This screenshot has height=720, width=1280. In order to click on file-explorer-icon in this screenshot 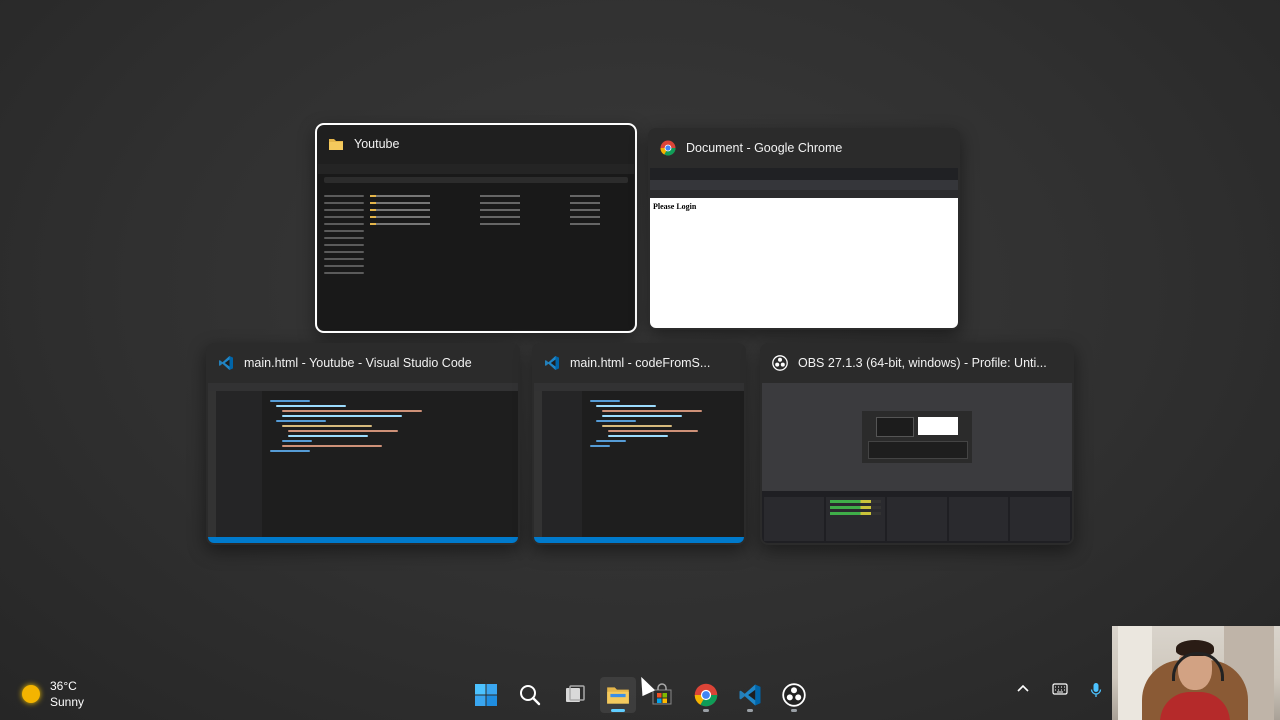, I will do `click(618, 695)`.